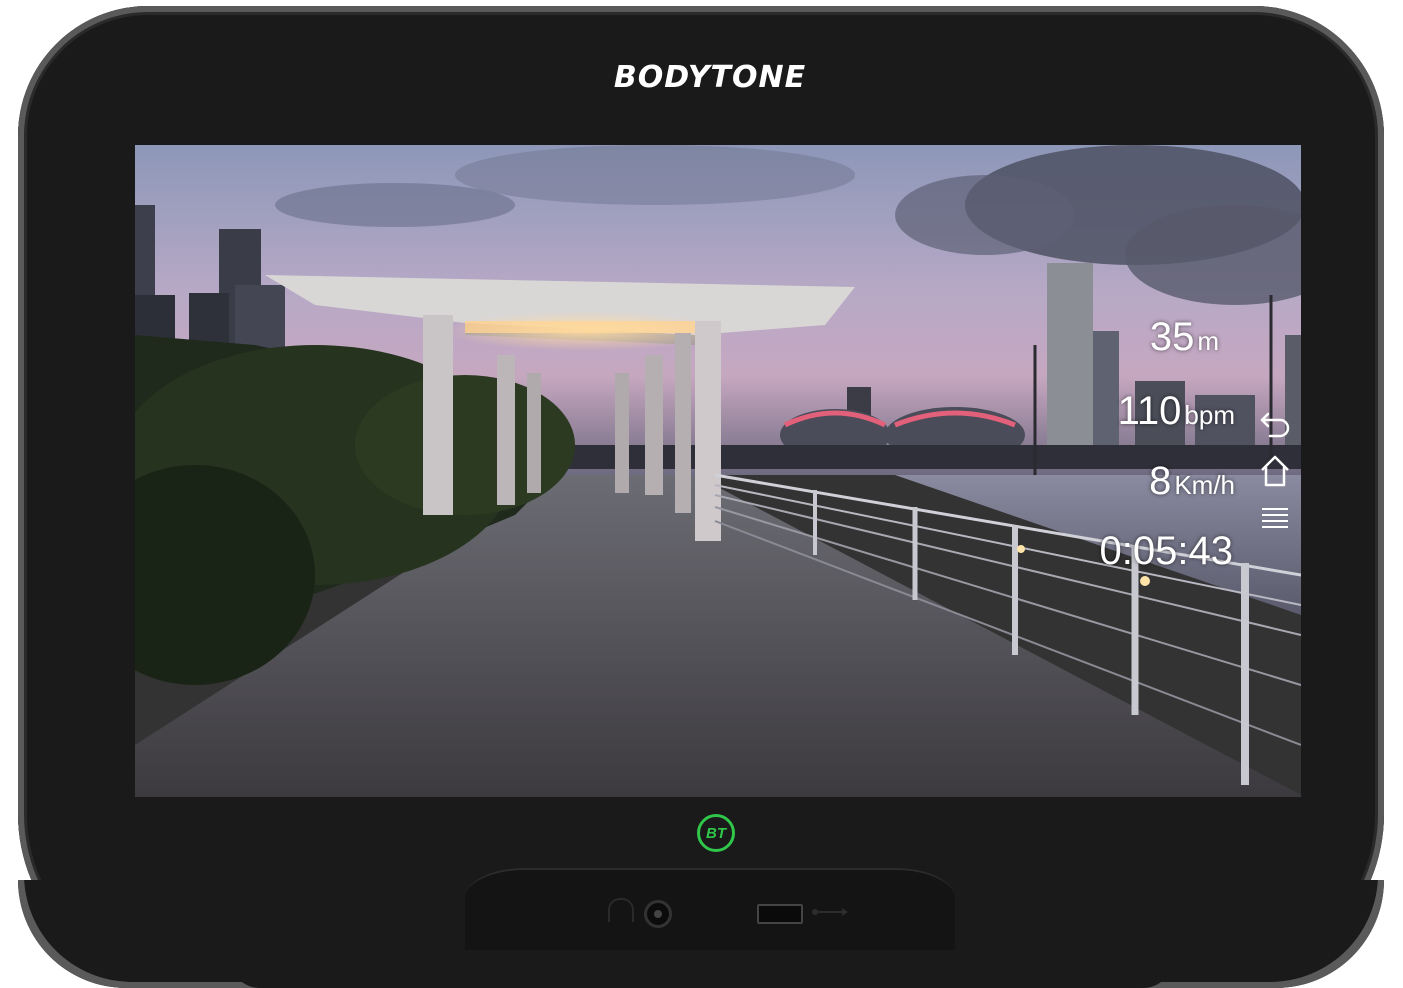  What do you see at coordinates (1149, 411) in the screenshot?
I see `heart-rate-value: 110` at bounding box center [1149, 411].